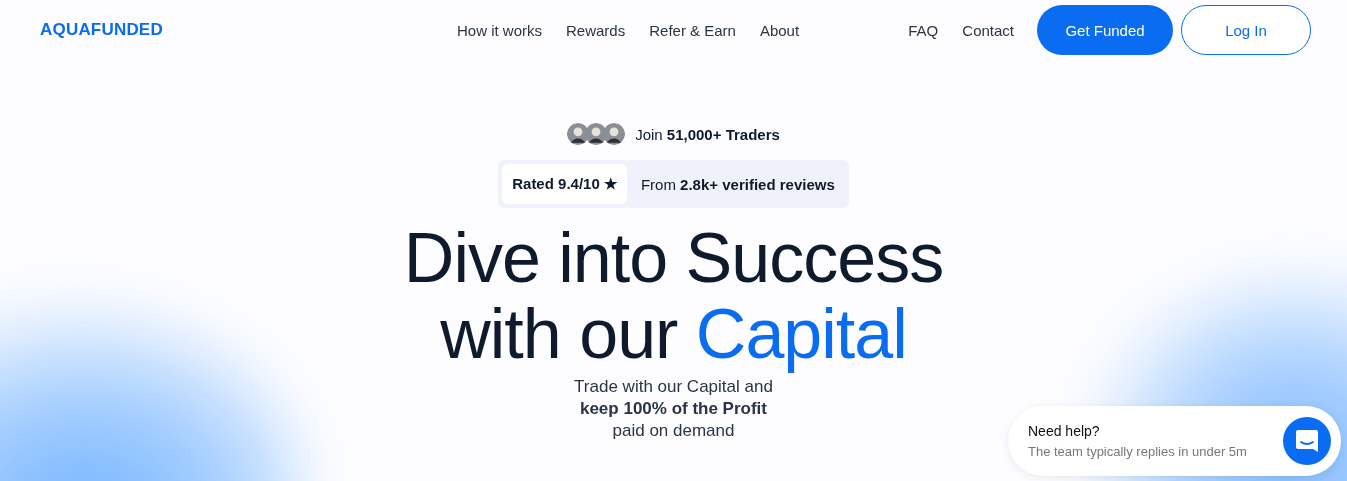  I want to click on chat-icon, so click(1307, 441).